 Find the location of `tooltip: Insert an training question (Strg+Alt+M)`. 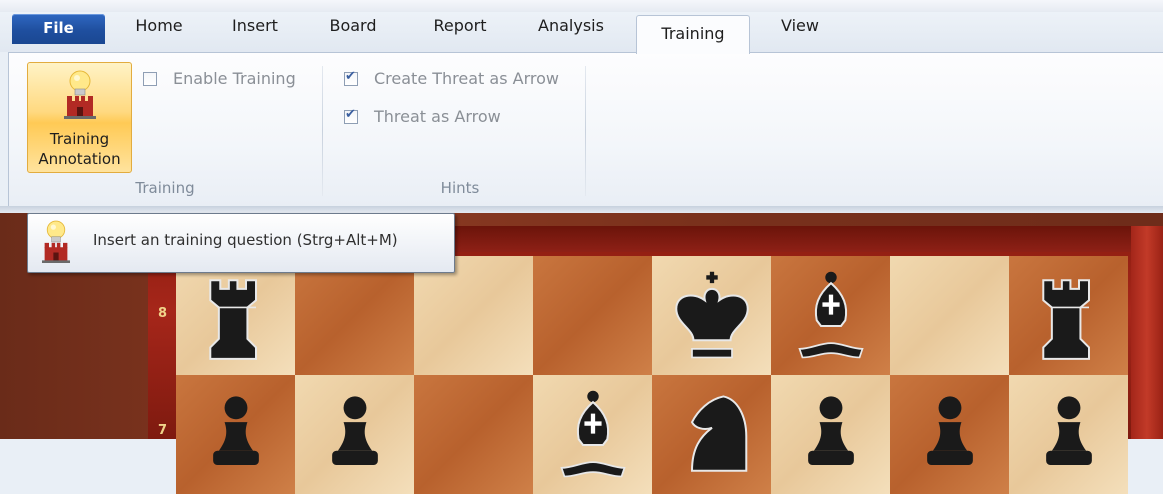

tooltip: Insert an training question (Strg+Alt+M) is located at coordinates (241, 243).